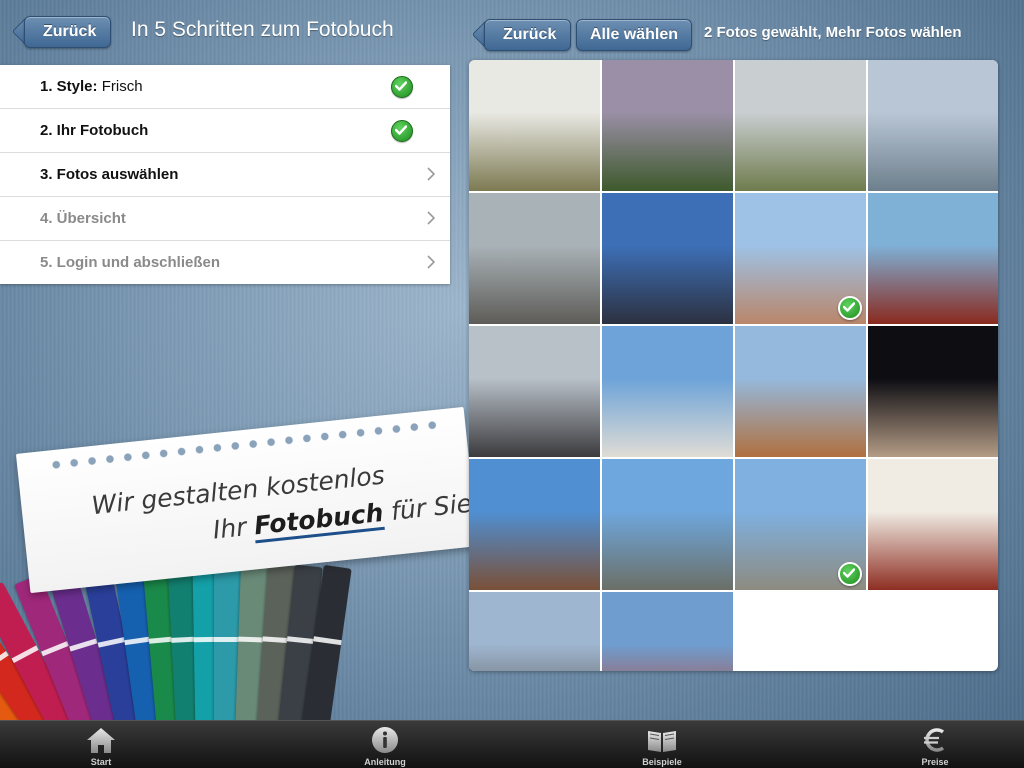 The height and width of the screenshot is (768, 1024). What do you see at coordinates (109, 174) in the screenshot?
I see `step-label: 3. Fotos auswählen` at bounding box center [109, 174].